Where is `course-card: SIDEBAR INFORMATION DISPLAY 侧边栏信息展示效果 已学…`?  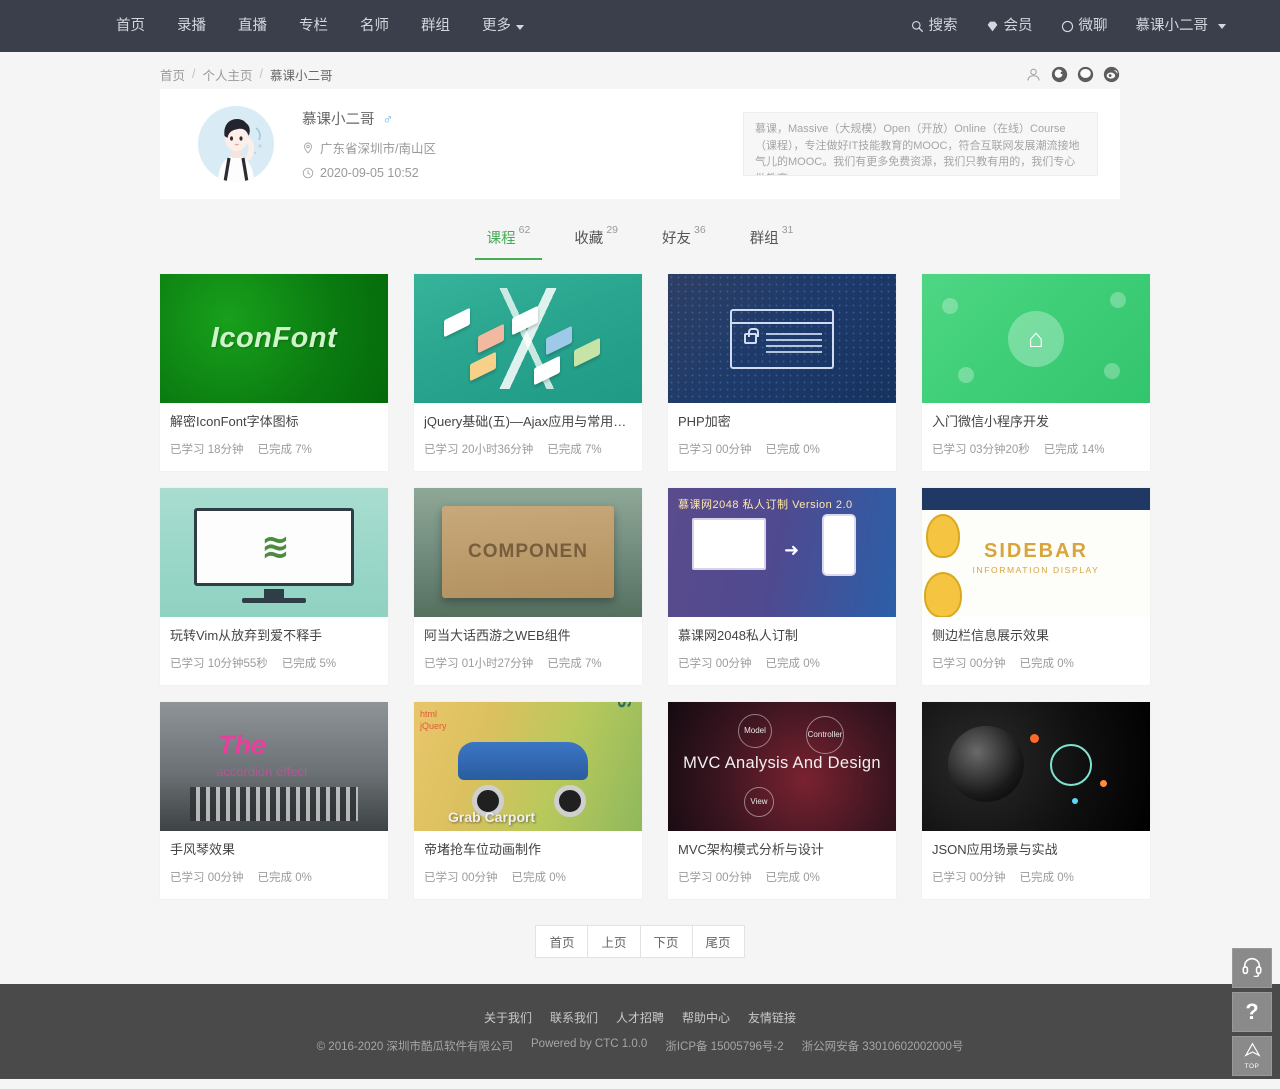 course-card: SIDEBAR INFORMATION DISPLAY 侧边栏信息展示效果 已学… is located at coordinates (1036, 586).